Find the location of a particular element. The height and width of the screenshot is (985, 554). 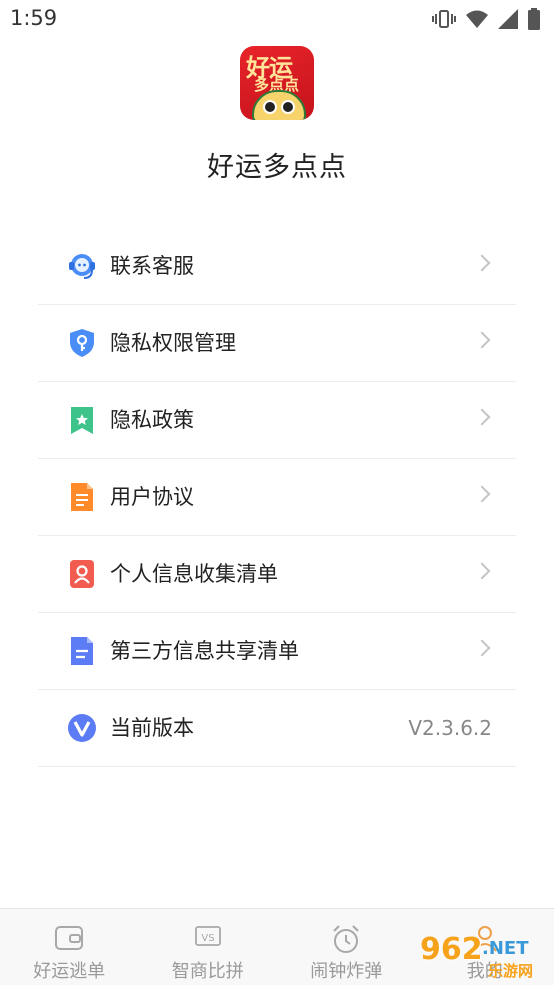

vibrate-icon is located at coordinates (444, 19).